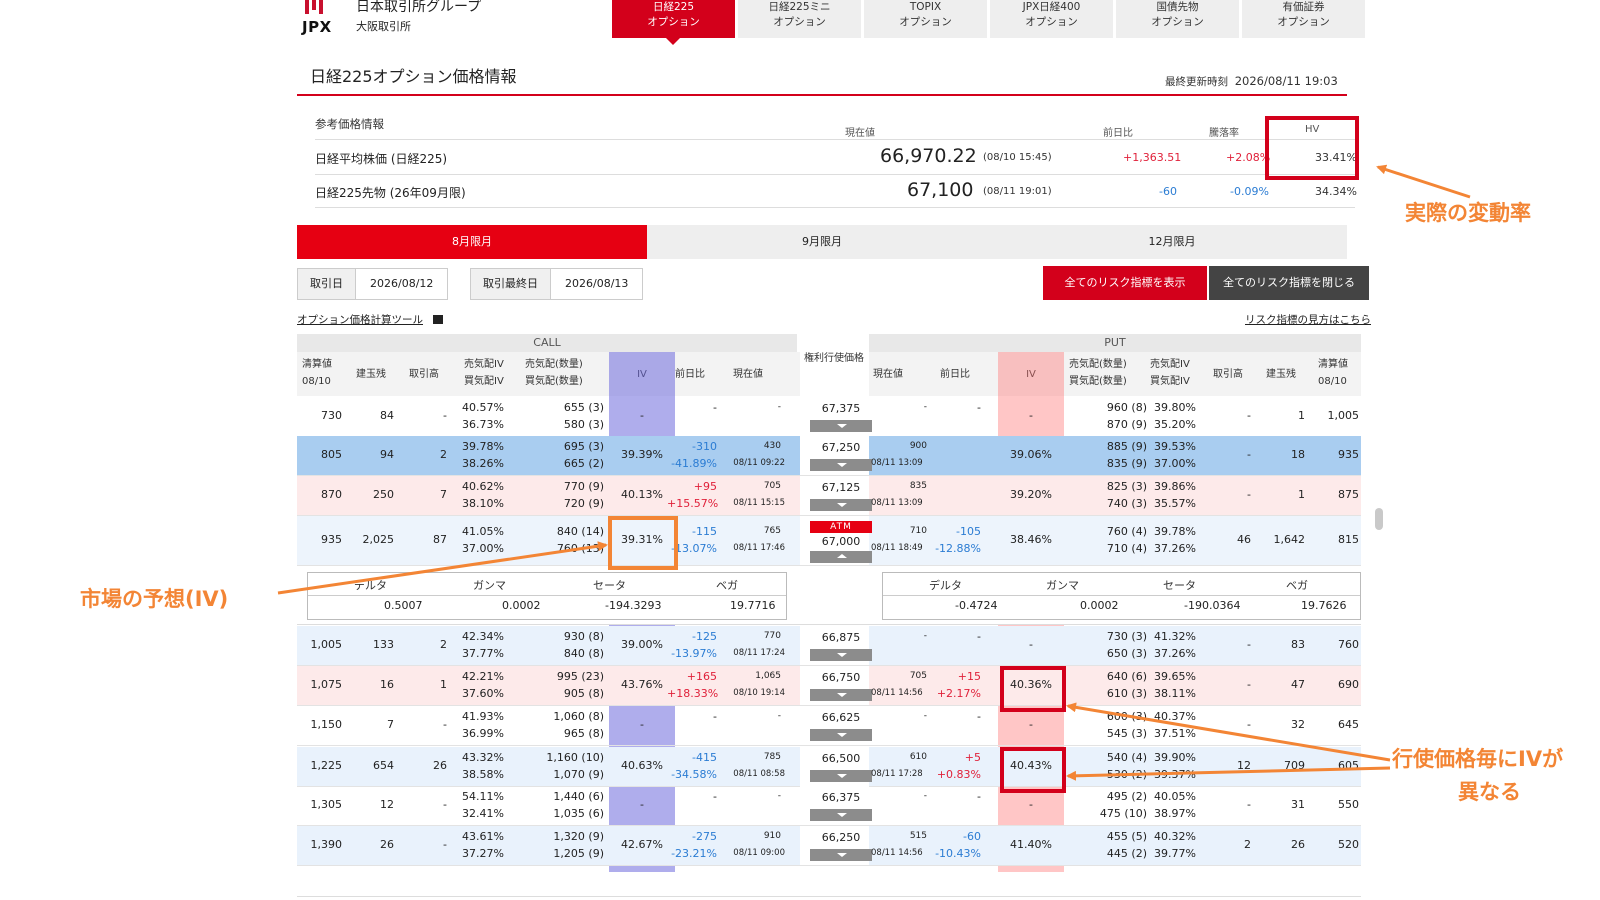 Image resolution: width=1600 pixels, height=900 pixels. Describe the element at coordinates (1468, 213) in the screenshot. I see `annotation-hv: 実際の変動率` at that location.